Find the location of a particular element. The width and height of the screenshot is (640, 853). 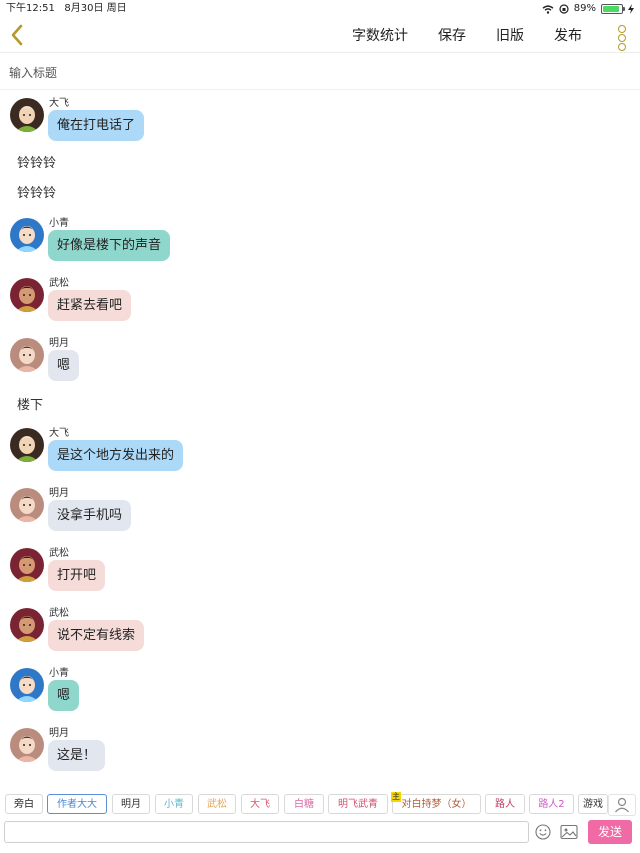

character-chip: 主对白持梦（女） is located at coordinates (436, 803).